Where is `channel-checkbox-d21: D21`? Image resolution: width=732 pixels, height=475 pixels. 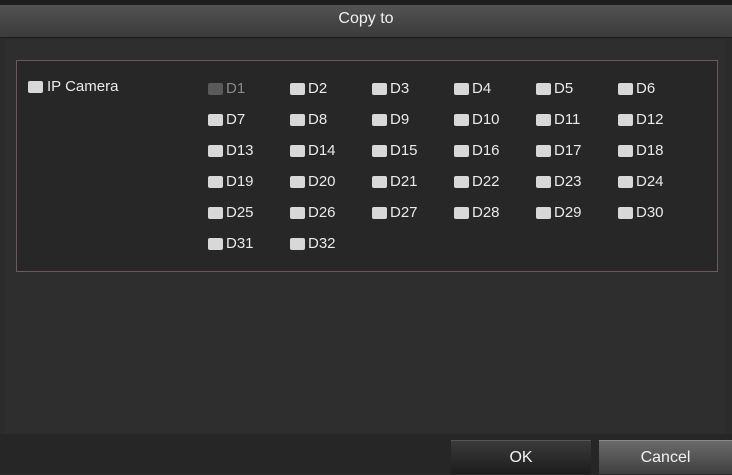 channel-checkbox-d21: D21 is located at coordinates (412, 183).